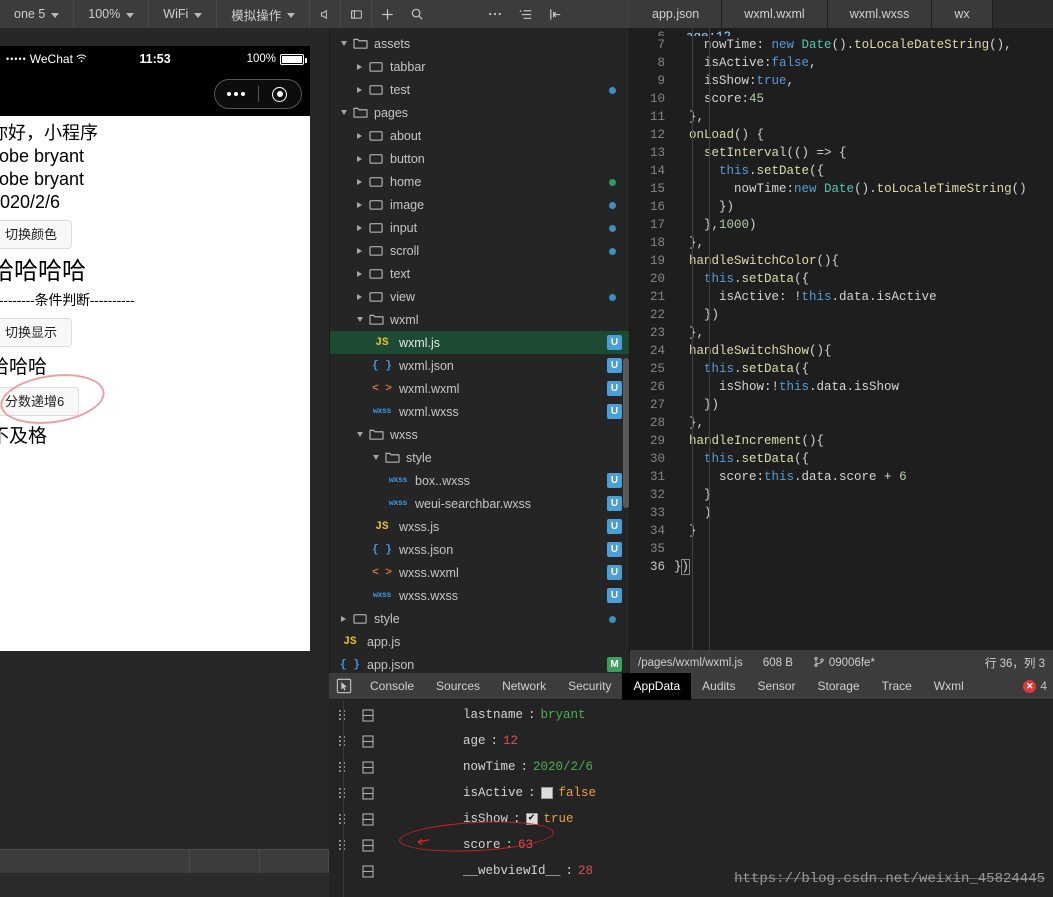 Image resolution: width=1053 pixels, height=897 pixels. I want to click on file-tree-row-pages: pages, so click(479, 112).